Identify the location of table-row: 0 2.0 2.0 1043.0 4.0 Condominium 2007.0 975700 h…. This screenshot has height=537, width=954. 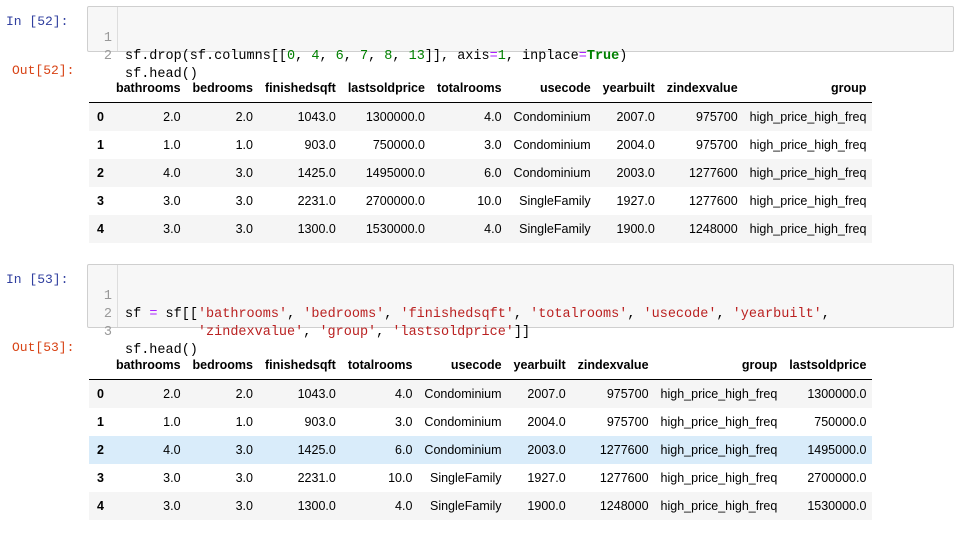
(481, 393).